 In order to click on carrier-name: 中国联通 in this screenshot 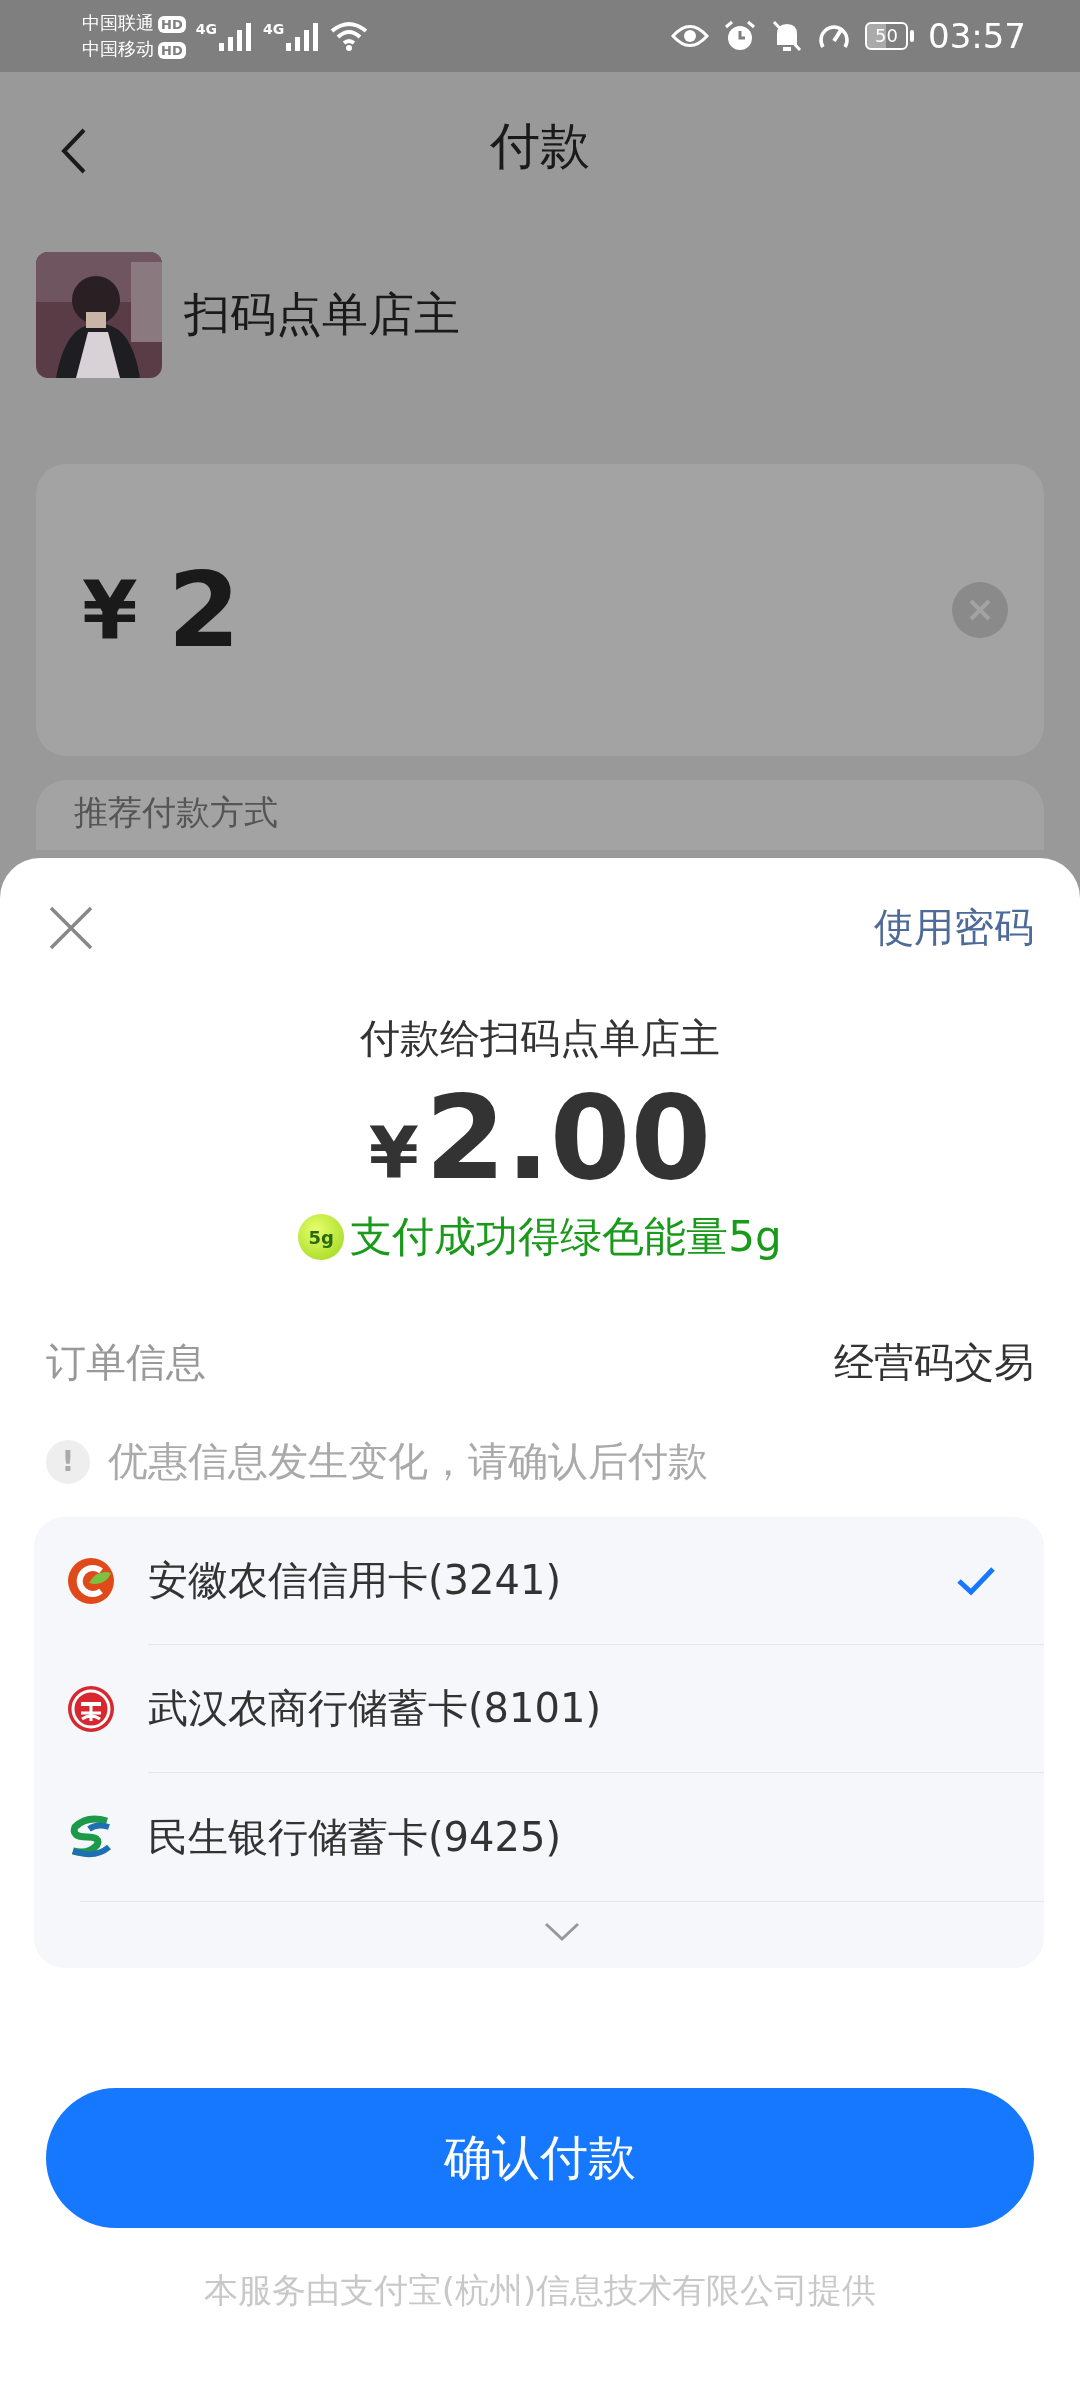, I will do `click(118, 22)`.